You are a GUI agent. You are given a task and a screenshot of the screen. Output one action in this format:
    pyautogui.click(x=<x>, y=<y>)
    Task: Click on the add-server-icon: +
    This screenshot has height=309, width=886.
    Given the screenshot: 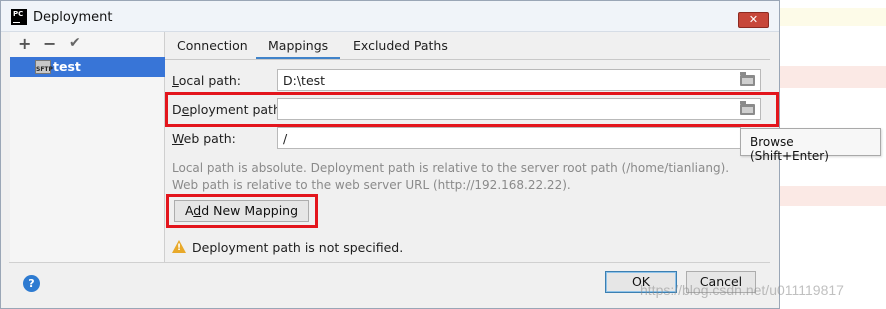 What is the action you would take?
    pyautogui.click(x=24, y=43)
    